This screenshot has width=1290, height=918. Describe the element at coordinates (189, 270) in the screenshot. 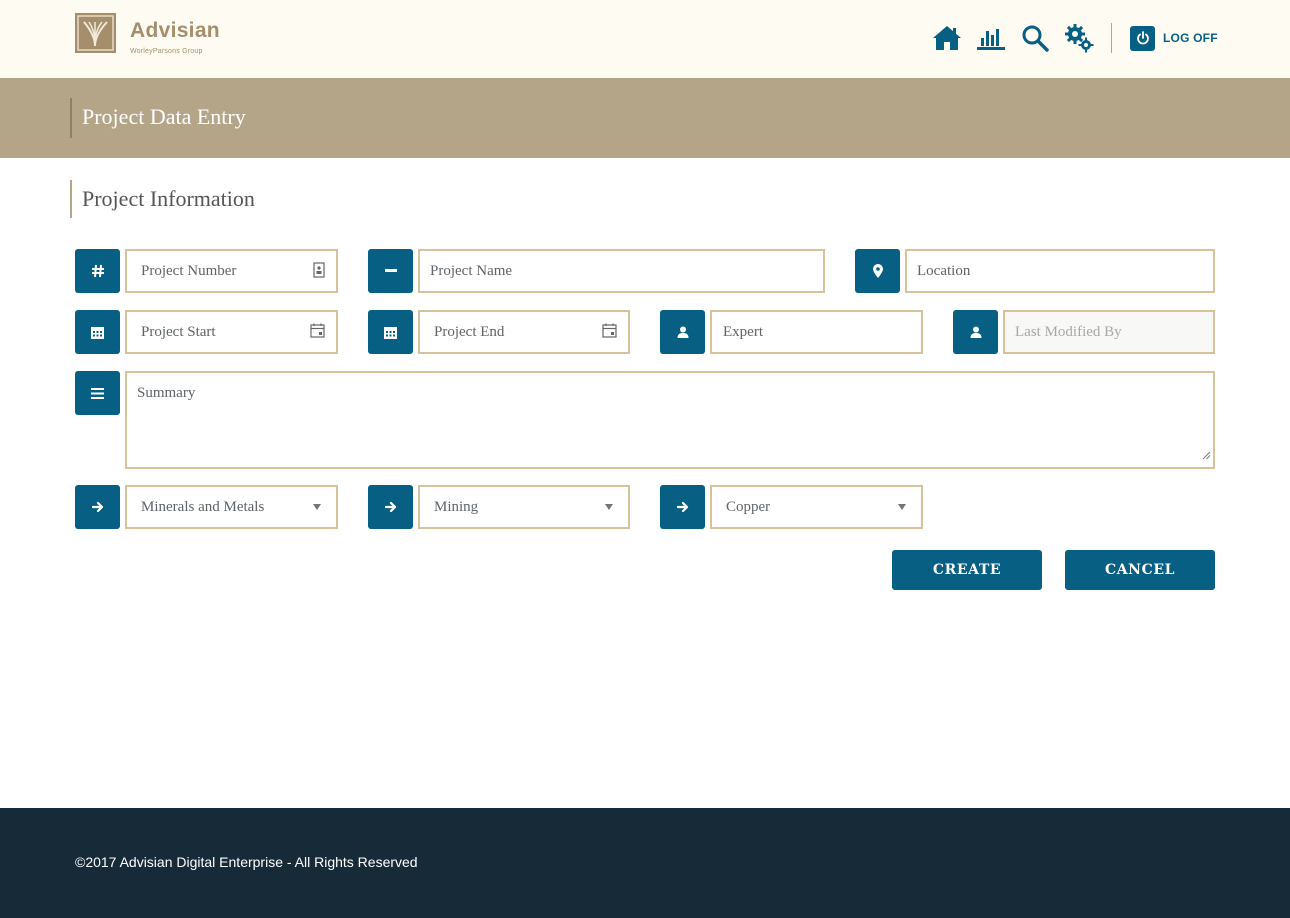

I see `project-number-placeholder: Project Number` at that location.